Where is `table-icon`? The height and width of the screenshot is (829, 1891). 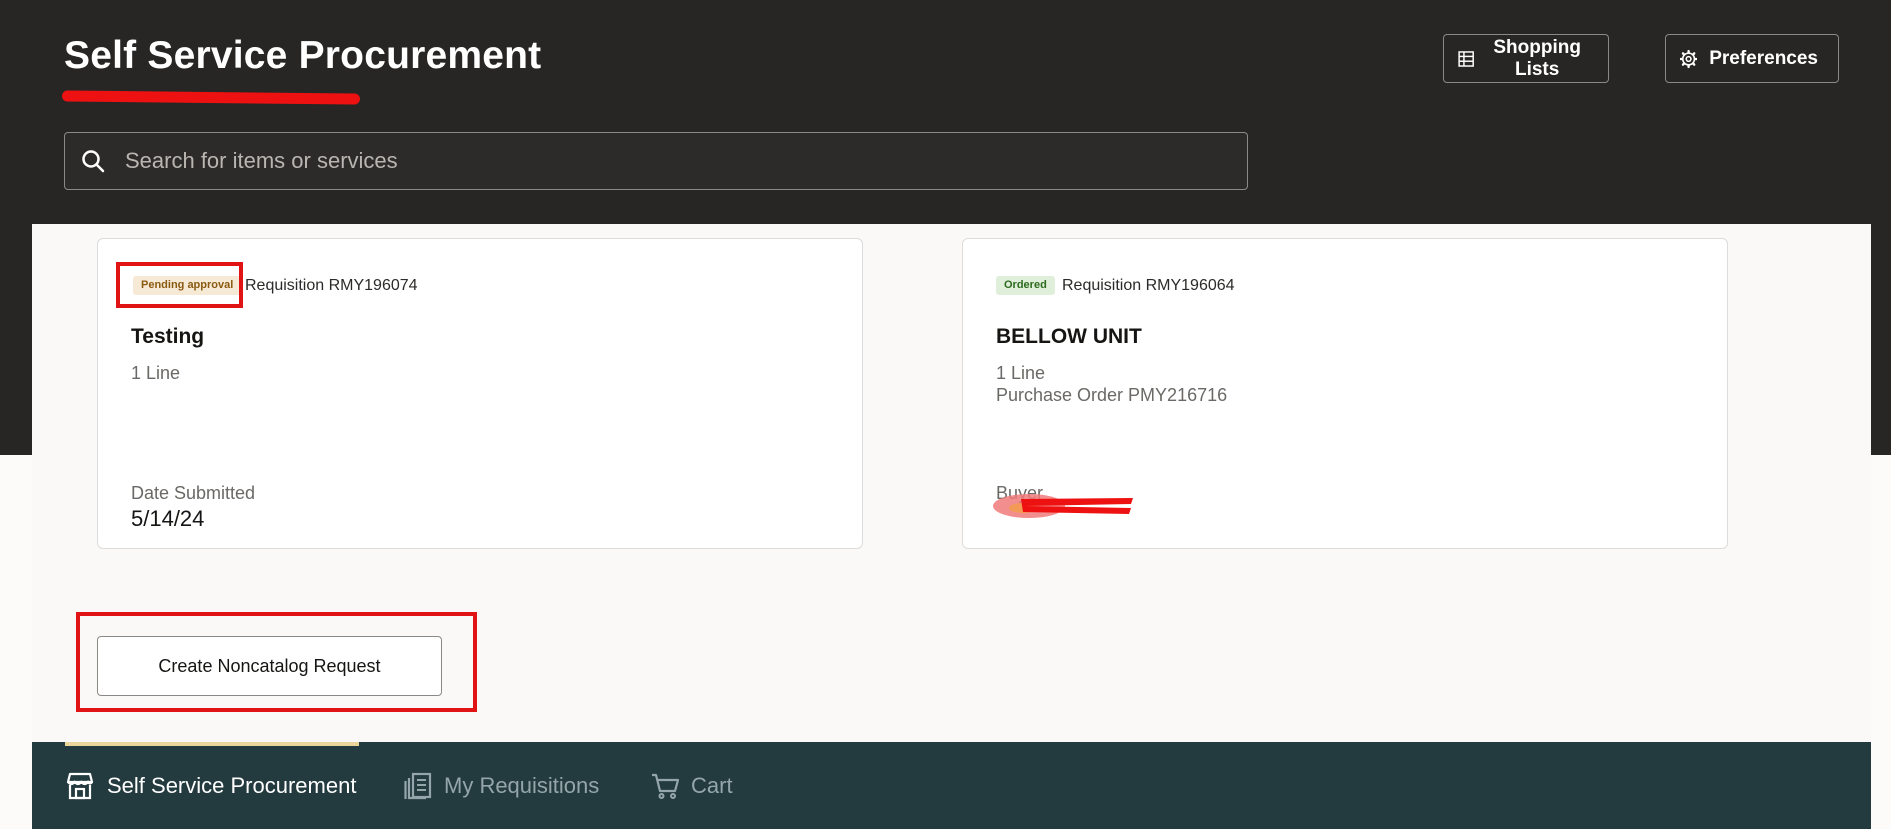
table-icon is located at coordinates (1466, 58).